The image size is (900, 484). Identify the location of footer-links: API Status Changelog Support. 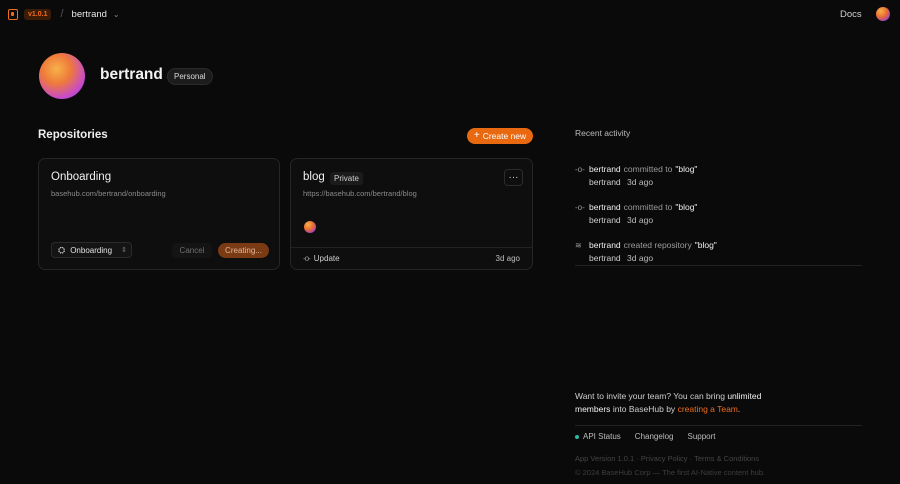
(645, 436).